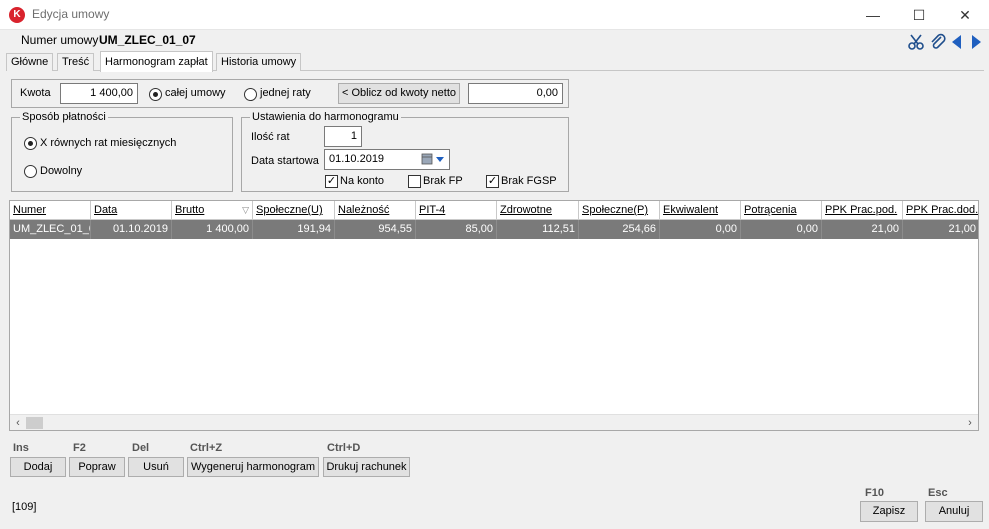  I want to click on column-header-brutto: Brutto ▽, so click(212, 210).